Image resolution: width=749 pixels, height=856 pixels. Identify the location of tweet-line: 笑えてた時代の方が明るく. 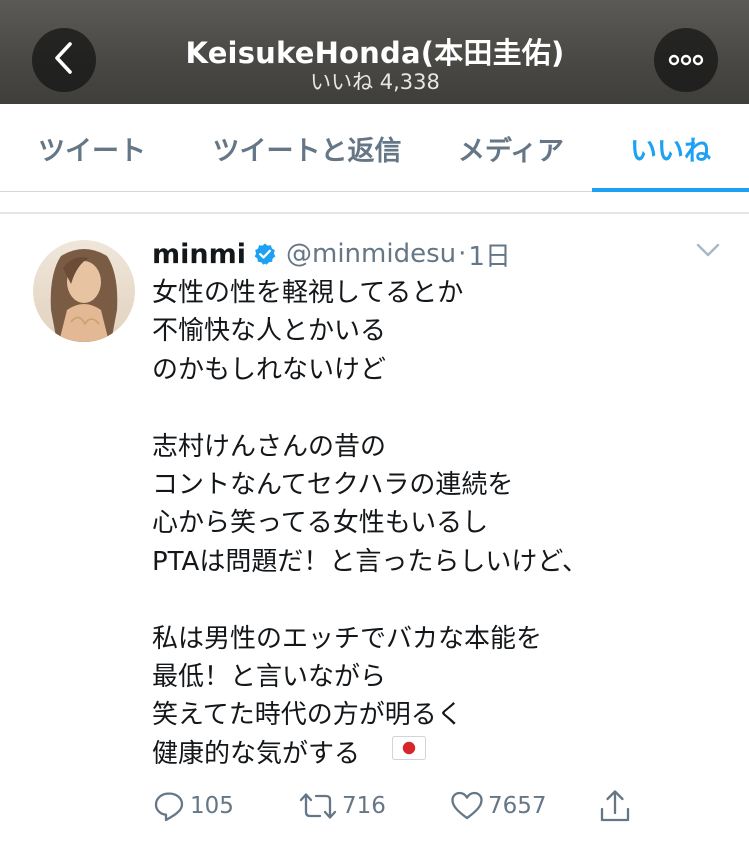
(307, 715).